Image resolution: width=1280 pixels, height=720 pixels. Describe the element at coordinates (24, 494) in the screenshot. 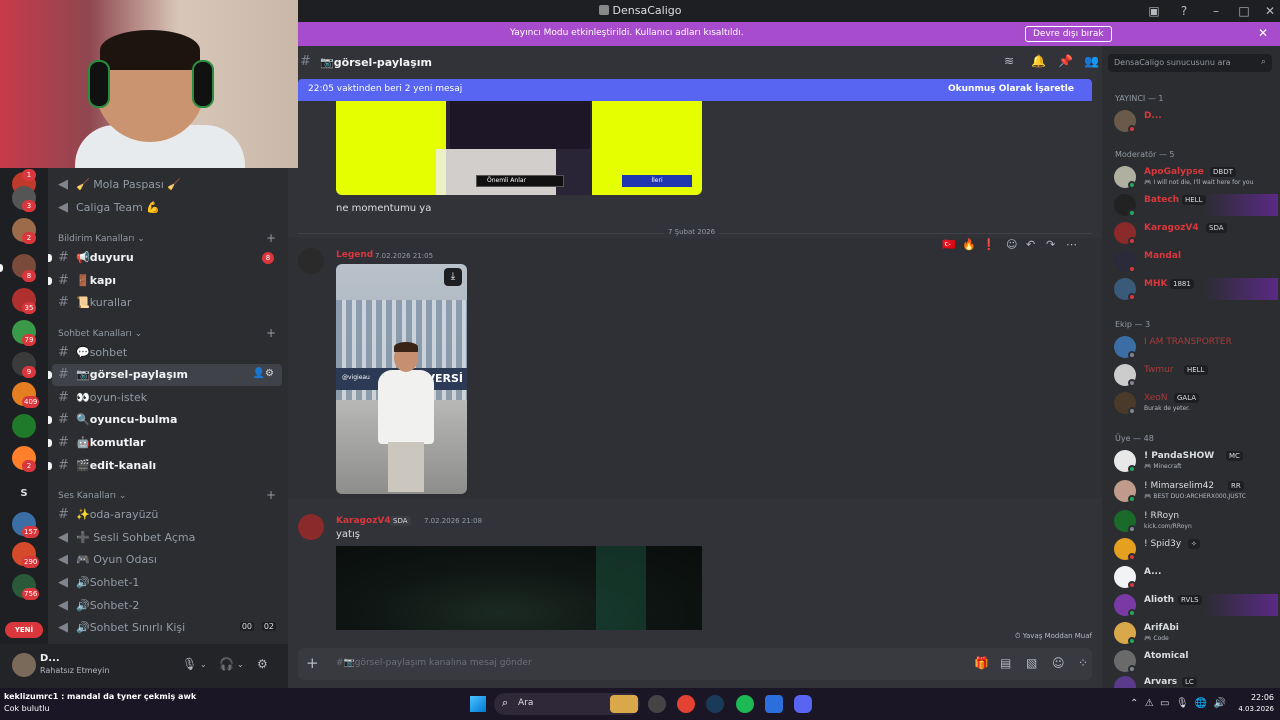

I see `server-letter-icon: S` at that location.